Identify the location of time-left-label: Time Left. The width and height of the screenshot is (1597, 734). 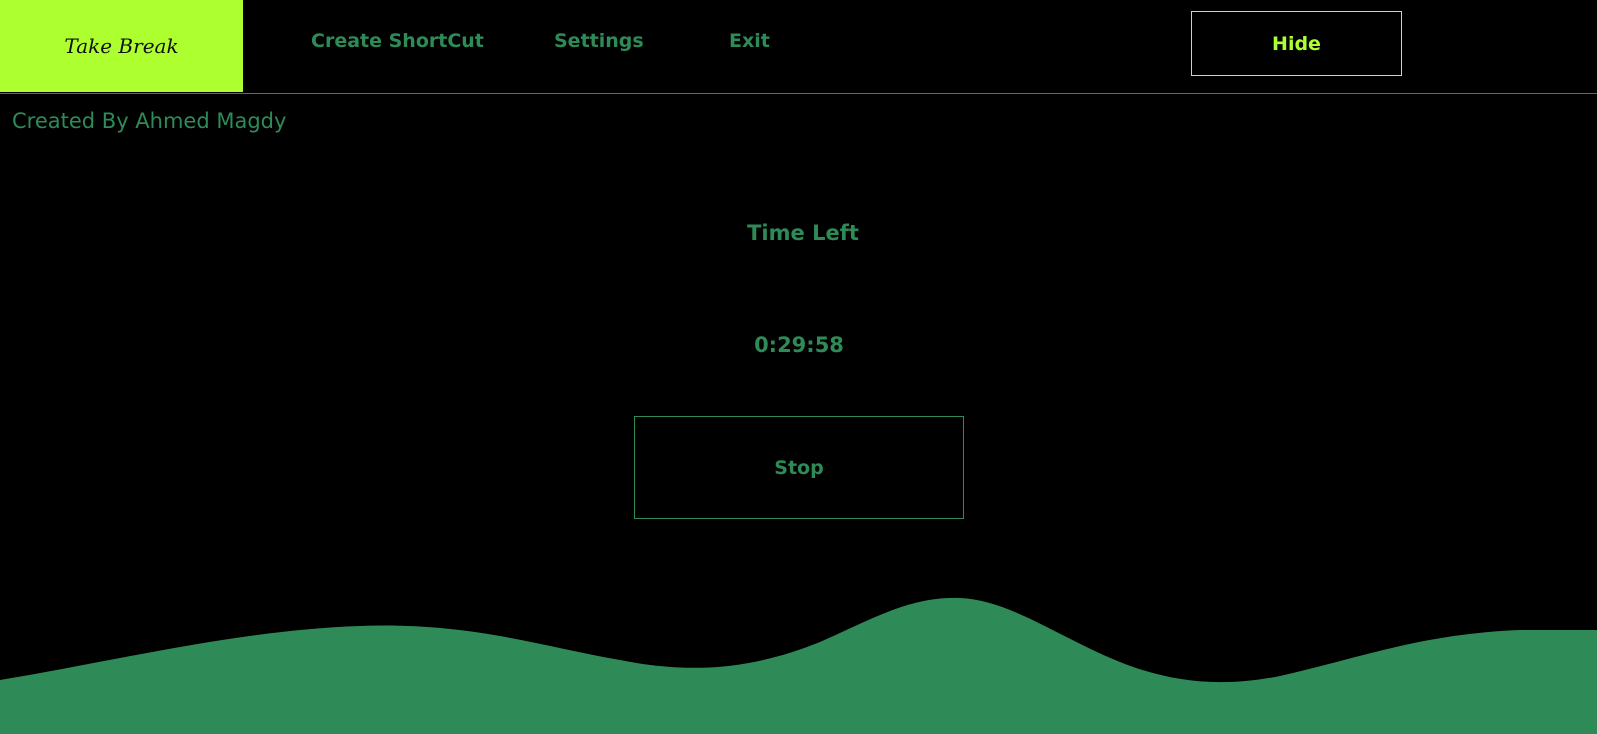
(803, 233).